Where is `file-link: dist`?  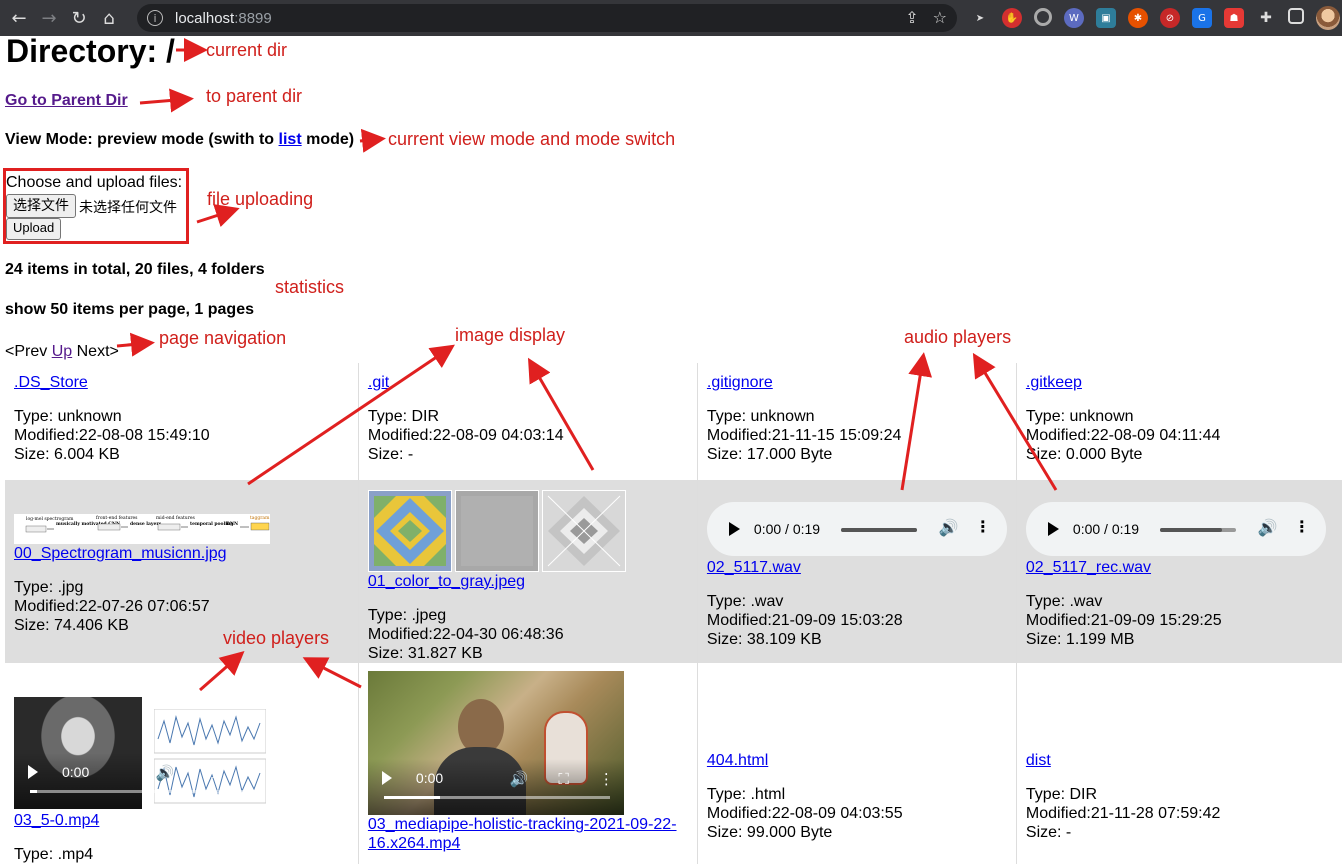 file-link: dist is located at coordinates (1179, 760).